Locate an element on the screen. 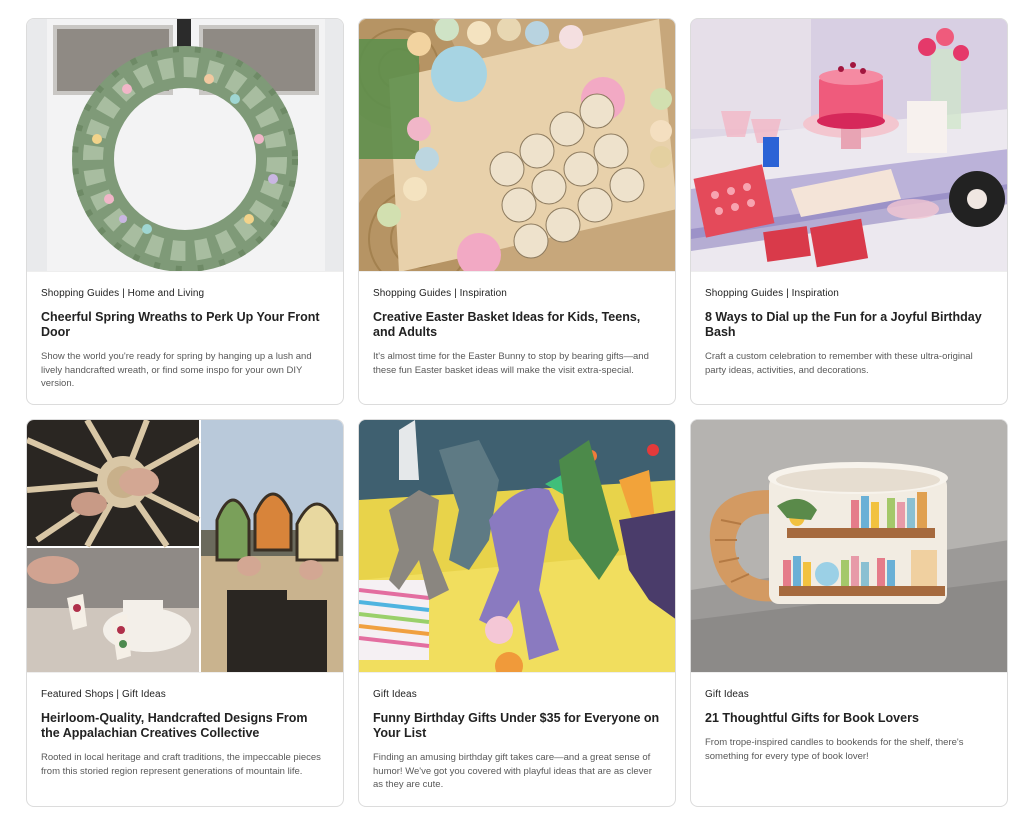  spring-wreath-image is located at coordinates (185, 145).